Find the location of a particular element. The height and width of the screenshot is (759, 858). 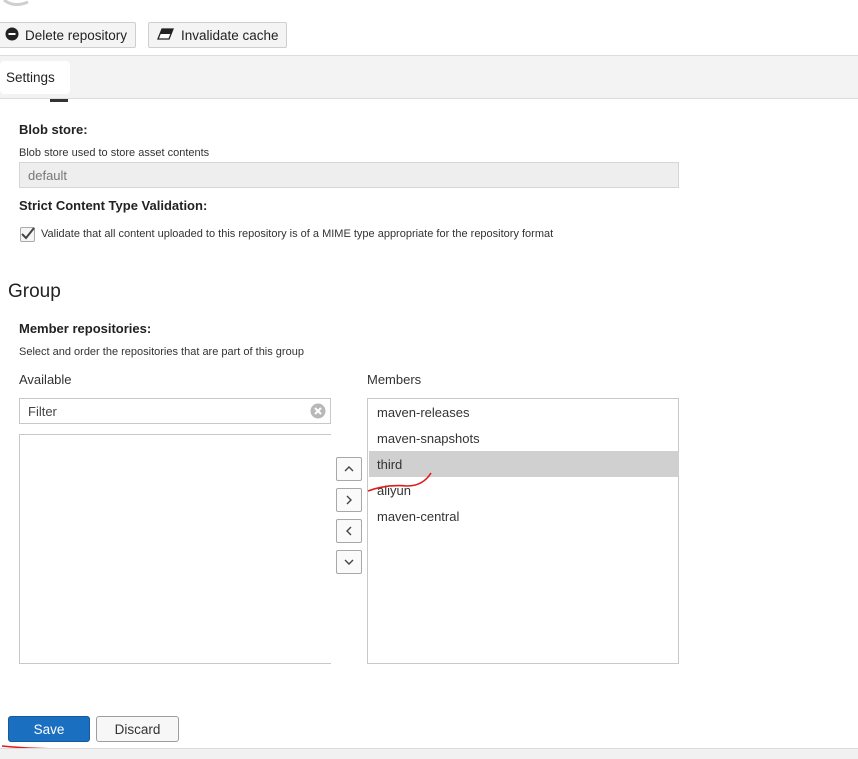

chevron-up-icon is located at coordinates (349, 469).